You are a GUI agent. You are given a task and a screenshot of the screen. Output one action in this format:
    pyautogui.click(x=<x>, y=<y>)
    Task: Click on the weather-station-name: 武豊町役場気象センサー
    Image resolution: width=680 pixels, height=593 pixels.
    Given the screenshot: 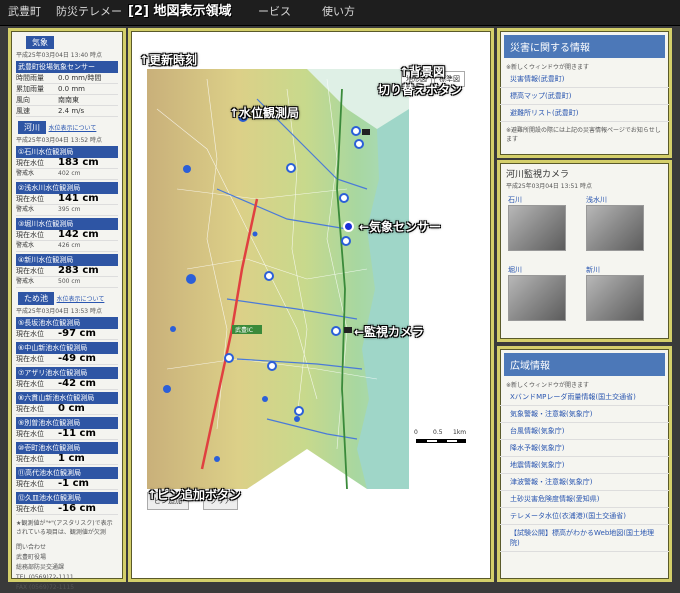 What is the action you would take?
    pyautogui.click(x=67, y=67)
    